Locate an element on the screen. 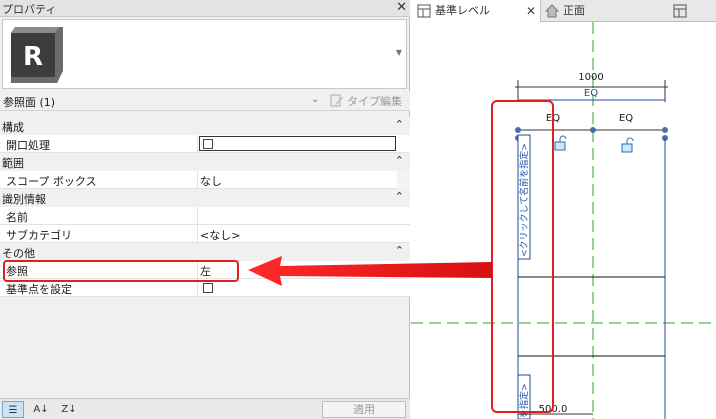 The image size is (716, 419). section-label: その他 is located at coordinates (18, 253).